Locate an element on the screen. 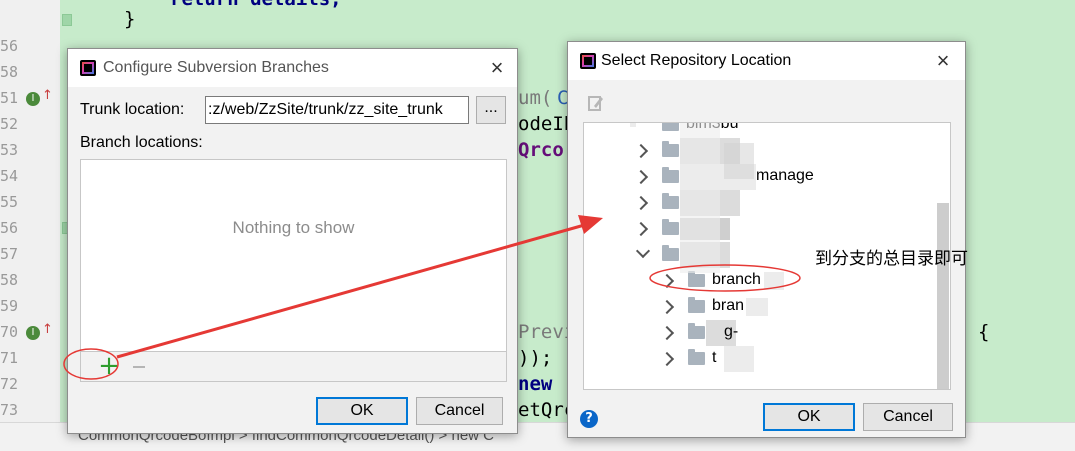  tree-row: t is located at coordinates (754, 359).